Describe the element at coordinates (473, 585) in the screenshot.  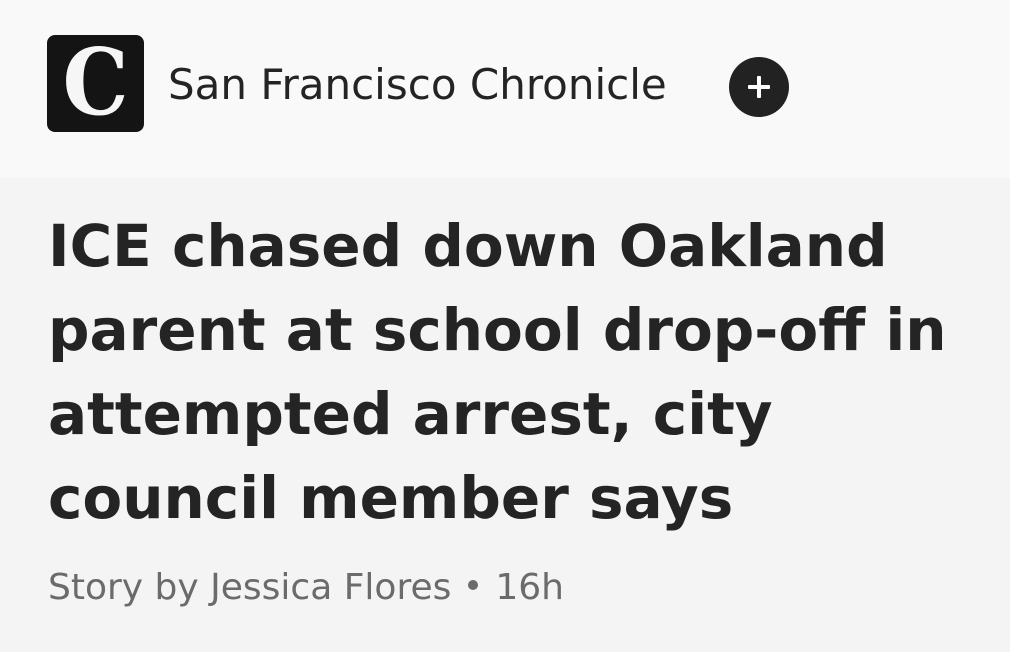
I see `separator-dot` at that location.